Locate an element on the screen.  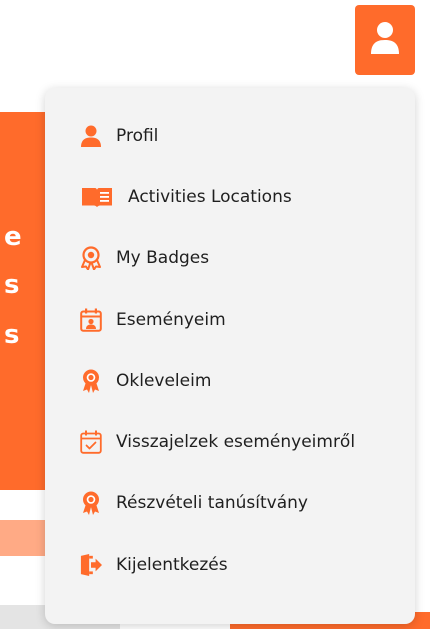
background-strip is located at coordinates (25, 538).